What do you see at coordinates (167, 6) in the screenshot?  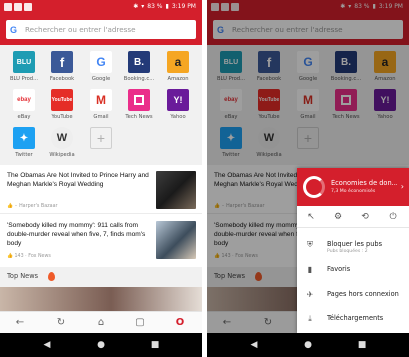 I see `battery-icon: ▮` at bounding box center [167, 6].